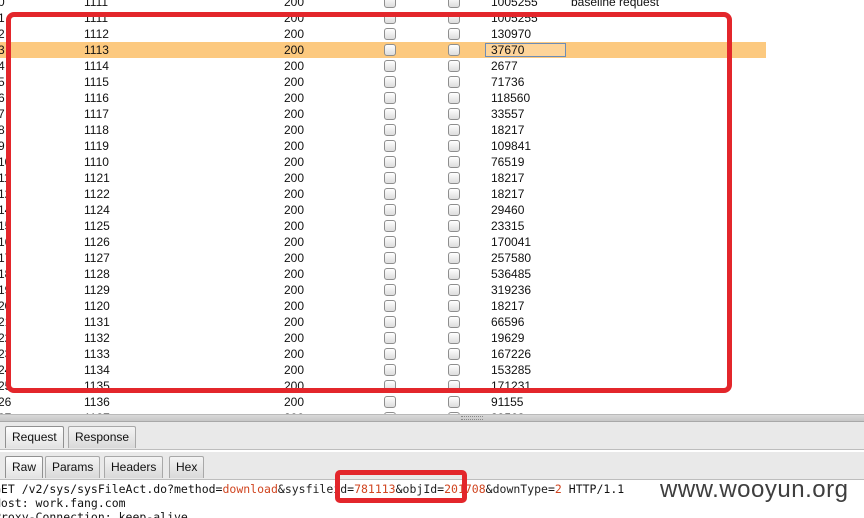 The image size is (864, 518). What do you see at coordinates (383, 34) in the screenshot?
I see `table-row: 2 1112 200 130970` at bounding box center [383, 34].